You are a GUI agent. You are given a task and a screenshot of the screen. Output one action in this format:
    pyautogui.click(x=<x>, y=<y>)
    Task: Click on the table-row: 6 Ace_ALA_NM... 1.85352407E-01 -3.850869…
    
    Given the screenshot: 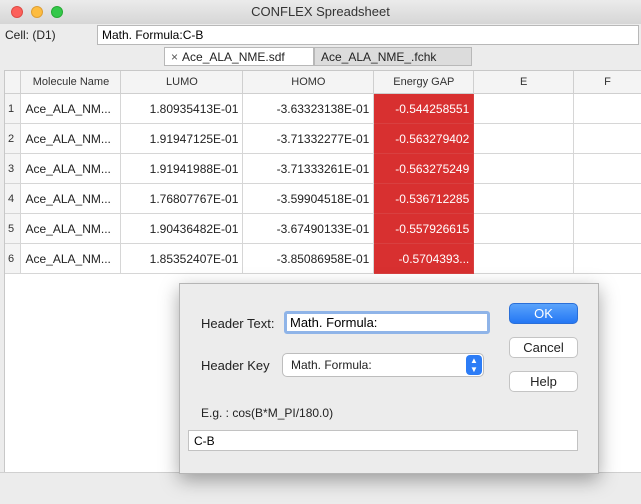 What is the action you would take?
    pyautogui.click(x=323, y=258)
    